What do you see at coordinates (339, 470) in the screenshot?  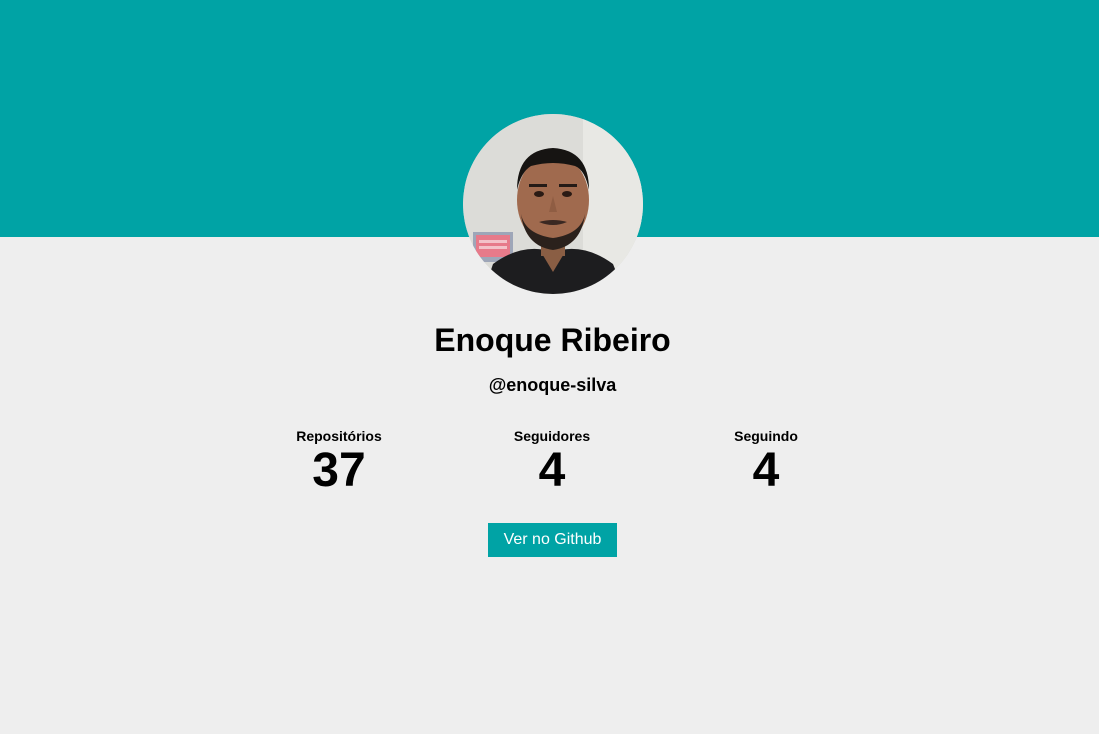 I see `stat-repositories-value: 37` at bounding box center [339, 470].